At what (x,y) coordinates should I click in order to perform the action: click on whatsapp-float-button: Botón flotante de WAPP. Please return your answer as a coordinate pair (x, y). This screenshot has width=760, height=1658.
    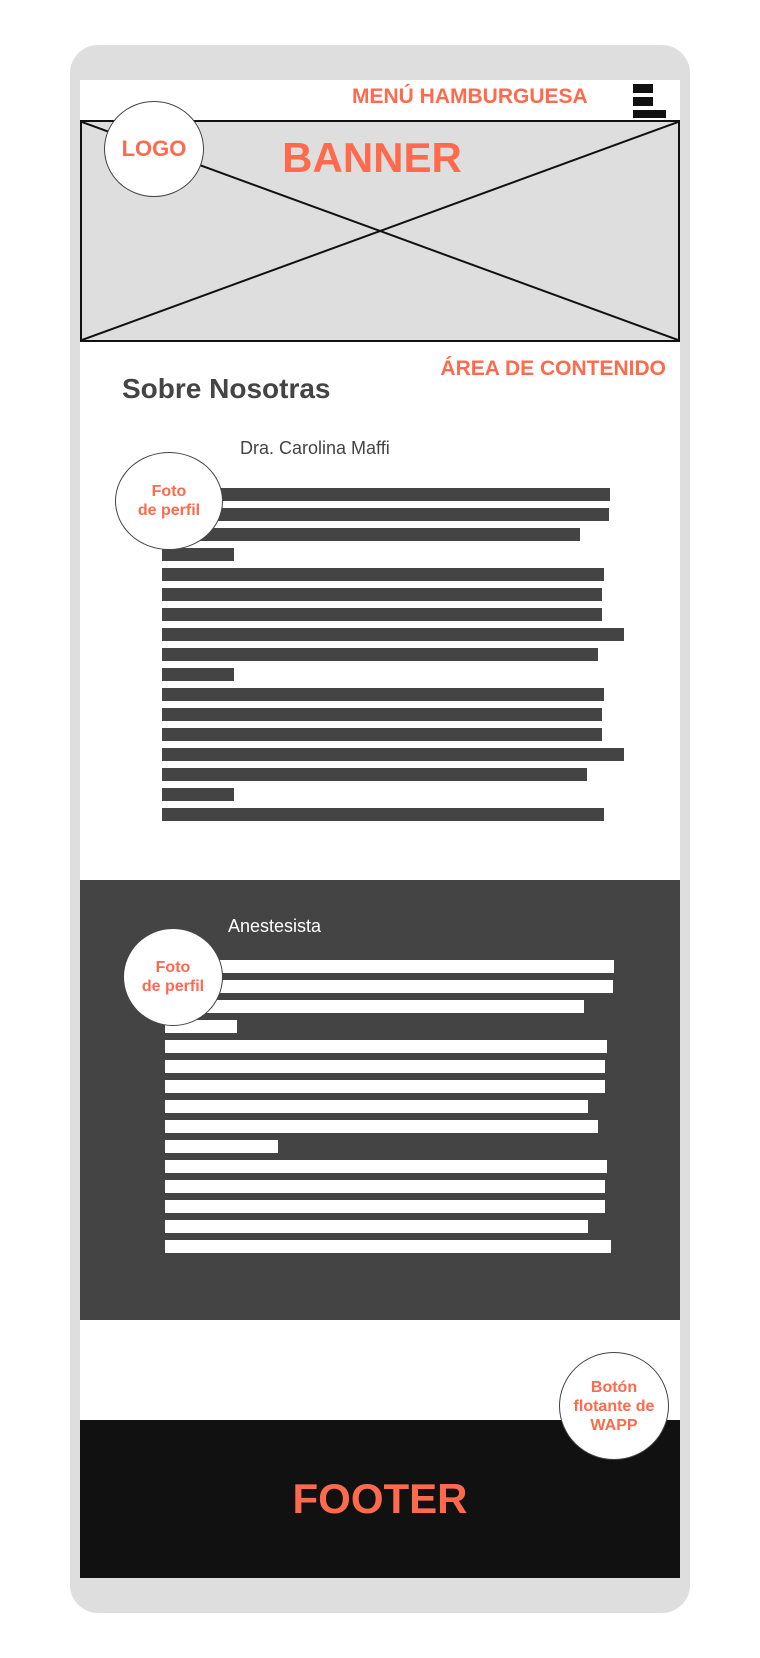
    Looking at the image, I should click on (614, 1406).